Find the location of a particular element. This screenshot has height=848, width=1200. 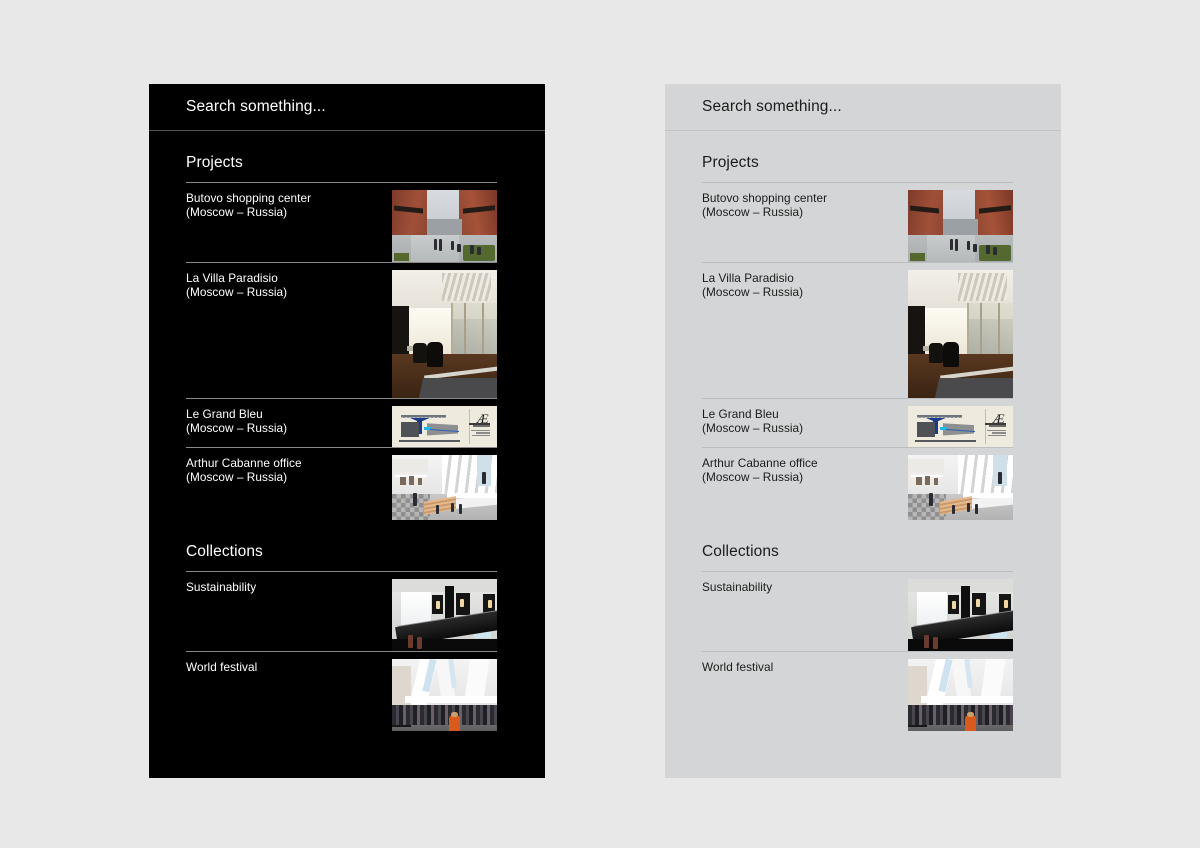

result-row-le-grand-bleu-dark: Le Grand Bleu (Moscow – Russia) Æ is located at coordinates (341, 422).